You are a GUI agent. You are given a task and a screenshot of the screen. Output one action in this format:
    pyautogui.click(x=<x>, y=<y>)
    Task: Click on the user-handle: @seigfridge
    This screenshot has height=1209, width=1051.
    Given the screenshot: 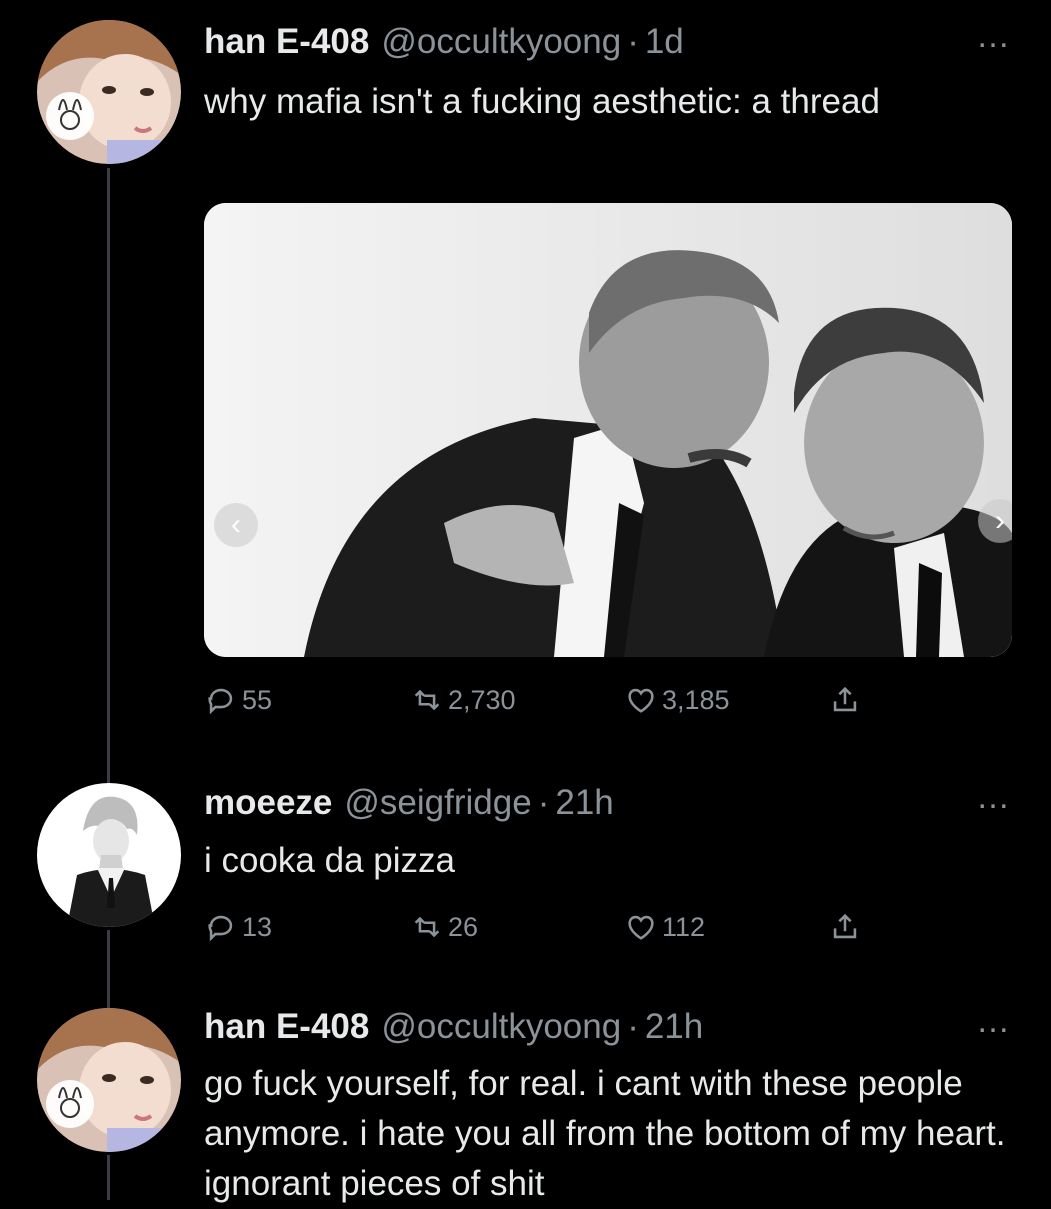 What is the action you would take?
    pyautogui.click(x=437, y=803)
    